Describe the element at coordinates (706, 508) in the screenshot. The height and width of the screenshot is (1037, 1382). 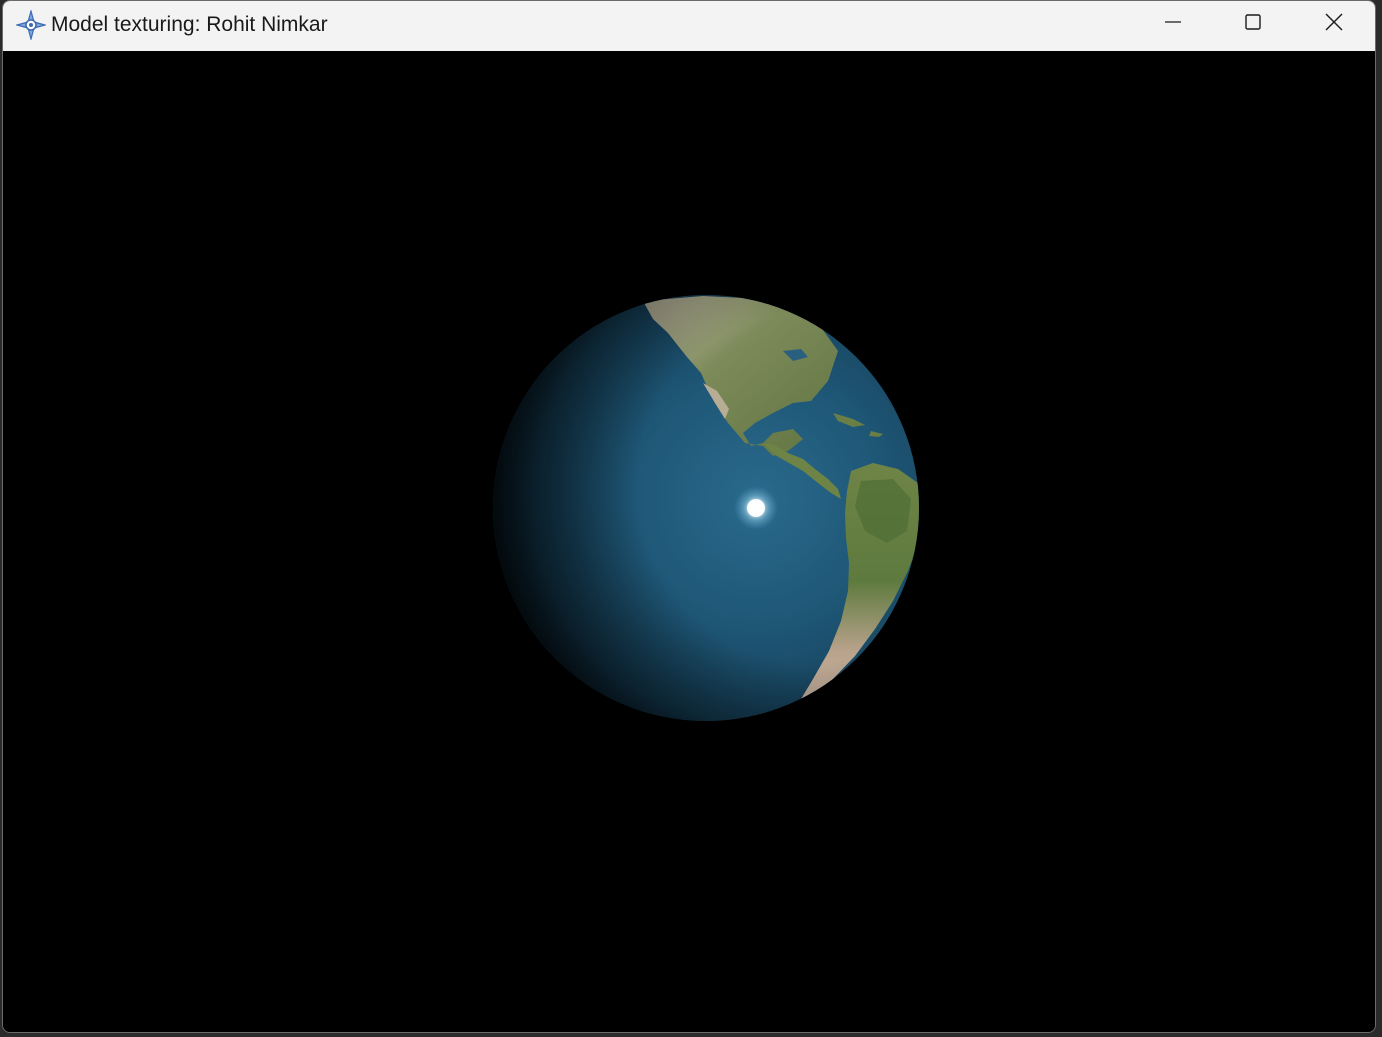
I see `textured-earth-sphere` at that location.